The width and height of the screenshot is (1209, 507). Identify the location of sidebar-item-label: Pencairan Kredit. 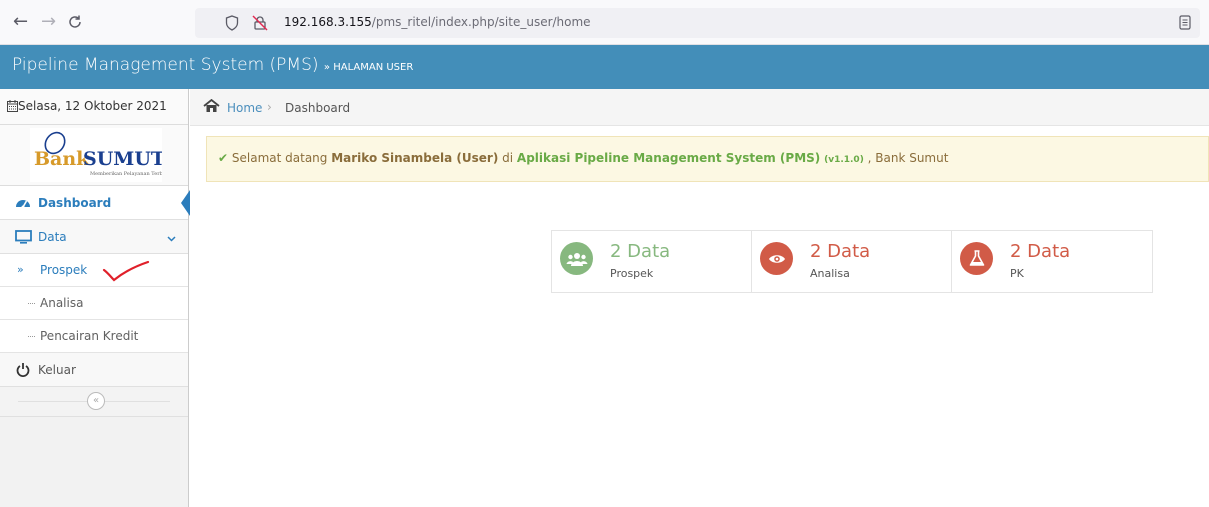
(89, 336).